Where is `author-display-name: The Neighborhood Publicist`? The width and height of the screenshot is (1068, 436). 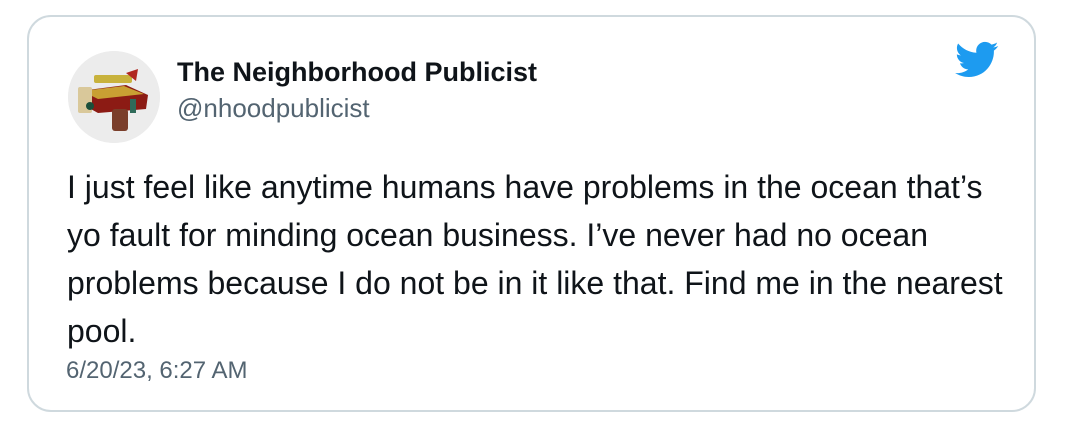 author-display-name: The Neighborhood Publicist is located at coordinates (357, 72).